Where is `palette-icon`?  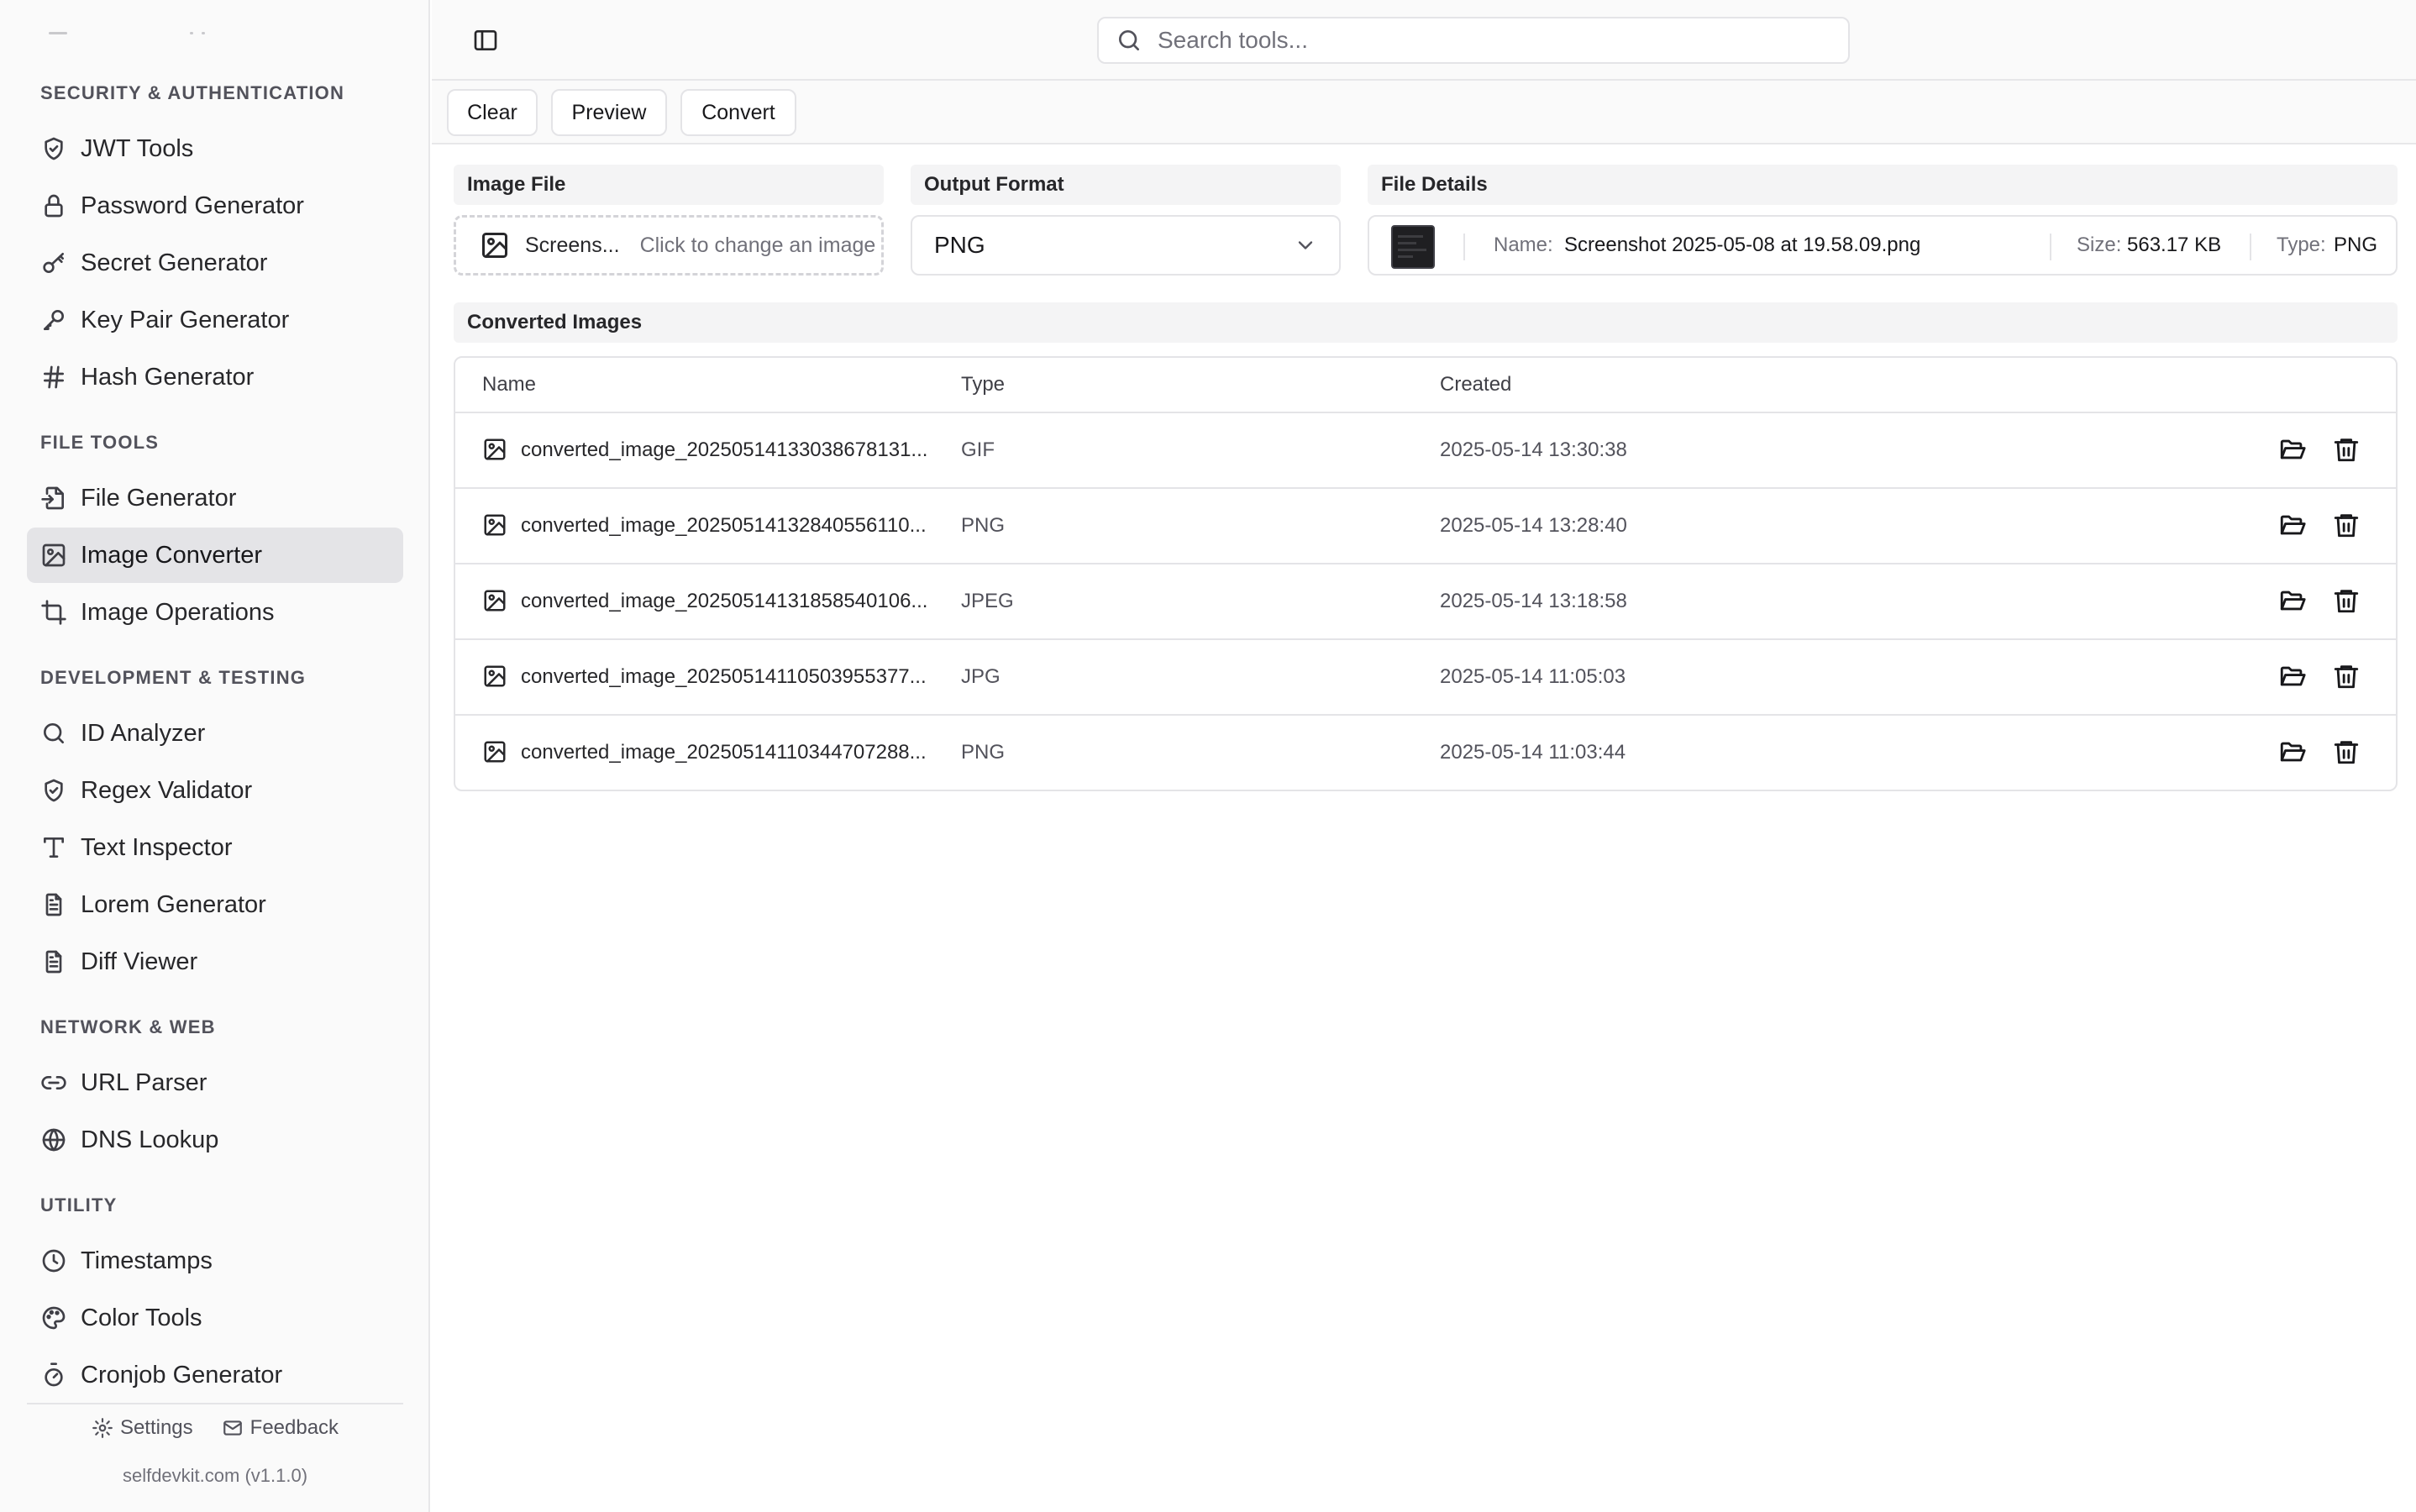
palette-icon is located at coordinates (53, 1318).